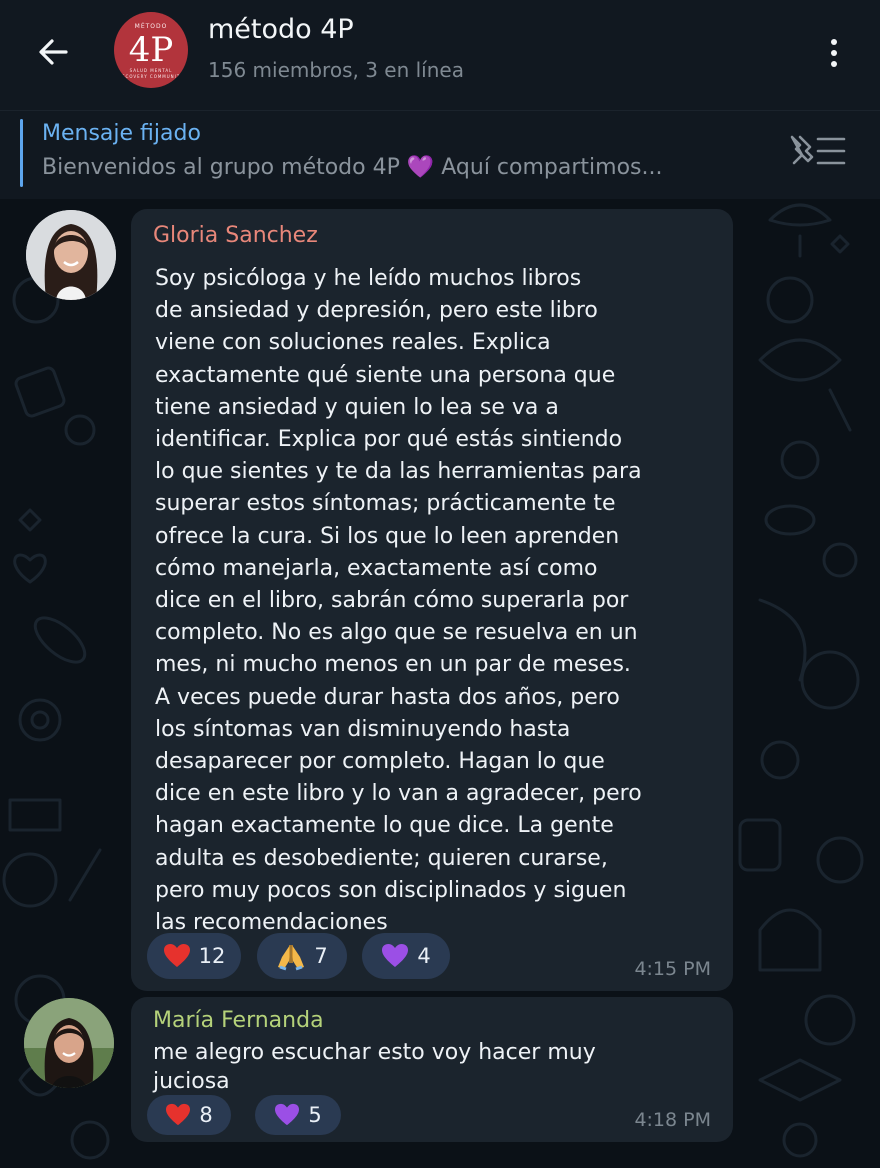  I want to click on avatar-gloria-sanchez, so click(71, 255).